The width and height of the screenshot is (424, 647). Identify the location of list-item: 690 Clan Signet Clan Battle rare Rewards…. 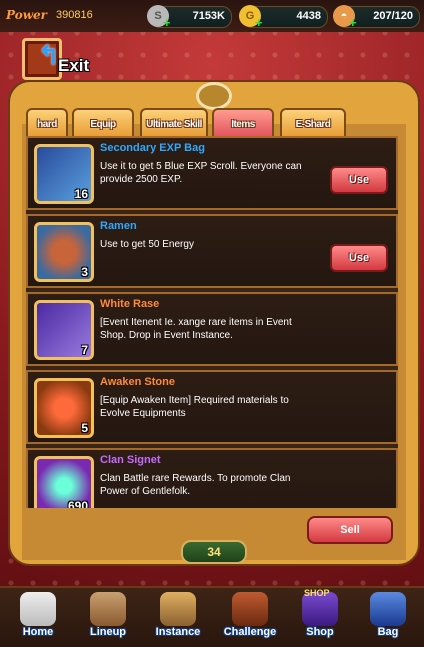
(212, 478).